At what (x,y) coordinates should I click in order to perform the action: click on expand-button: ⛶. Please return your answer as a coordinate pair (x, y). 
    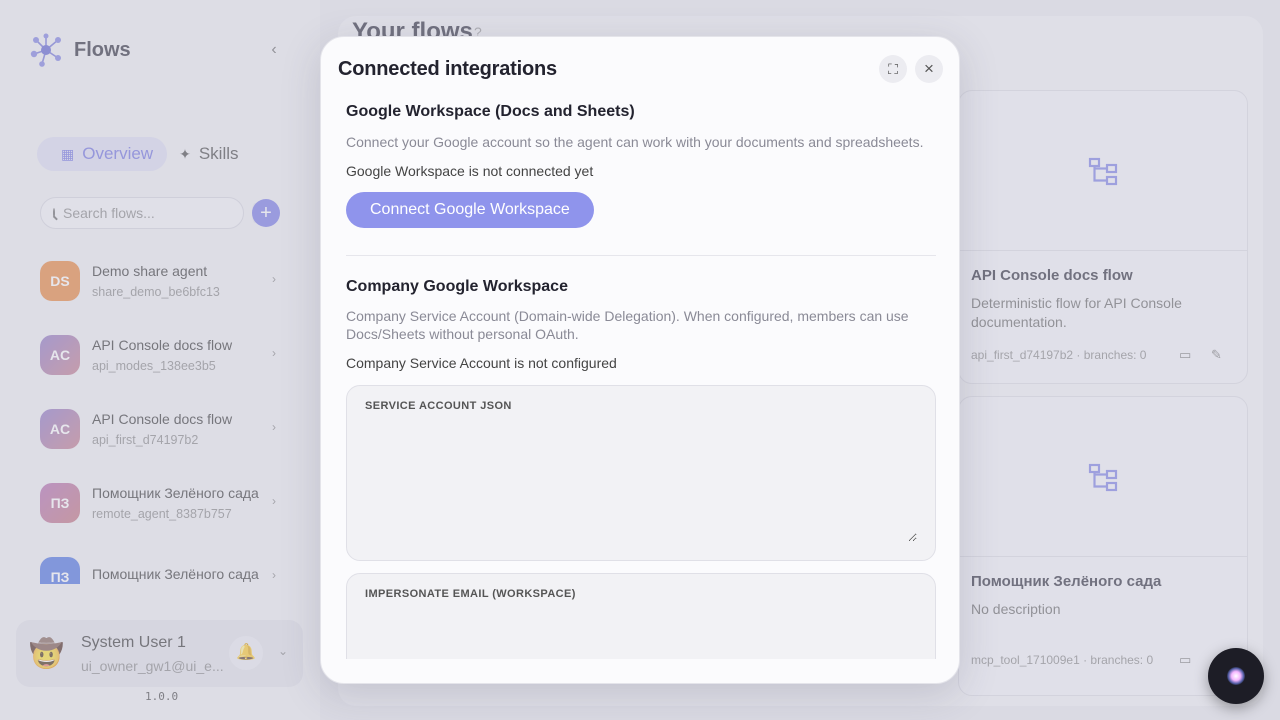
    Looking at the image, I should click on (893, 69).